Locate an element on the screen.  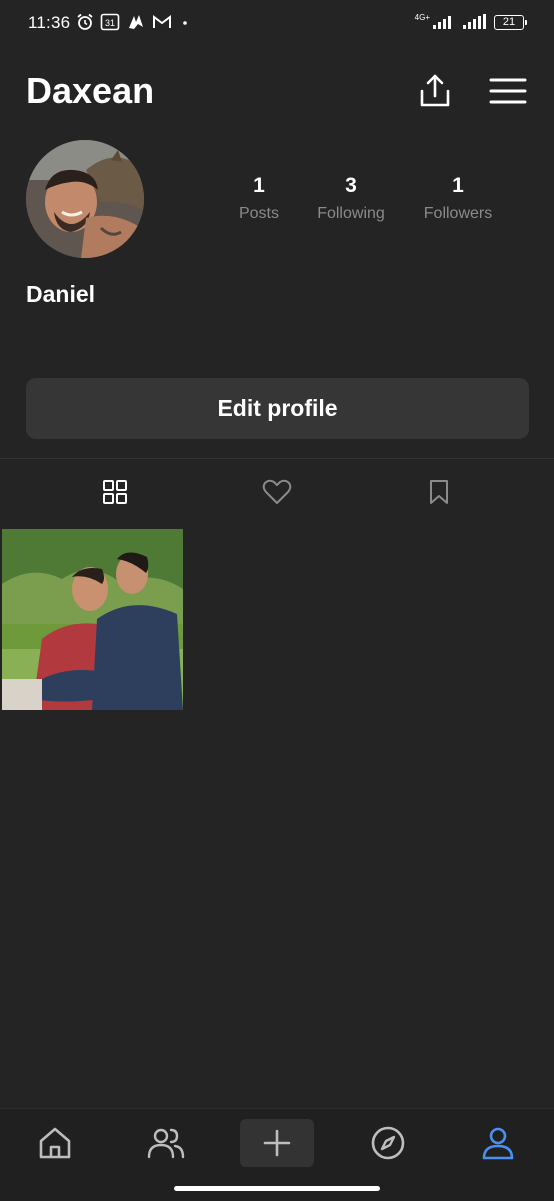
share-icon is located at coordinates (435, 90).